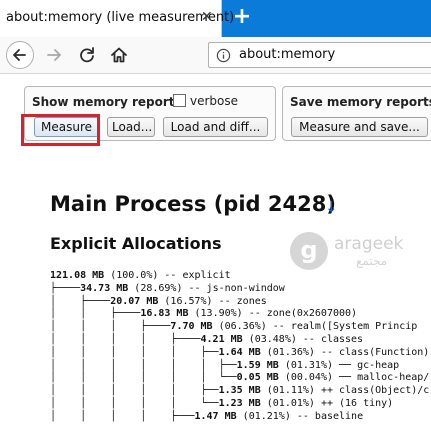 The image size is (431, 436). Describe the element at coordinates (315, 327) in the screenshot. I see `tree-label: (06.36%) -- realm([System Princip` at that location.